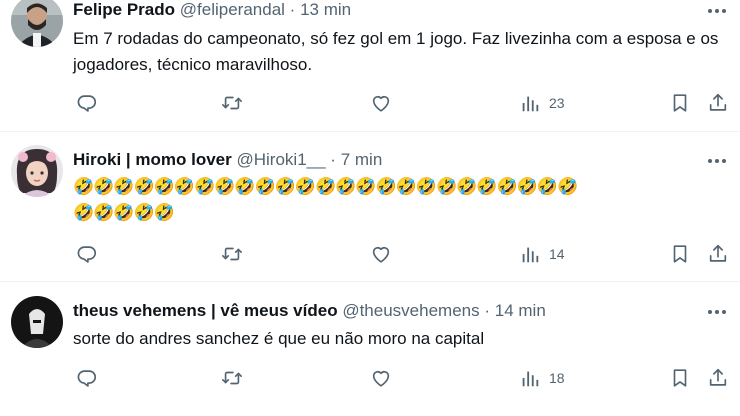 The width and height of the screenshot is (740, 416). I want to click on tweet-emoji-line: 🤣🤣🤣🤣🤣, so click(124, 212).